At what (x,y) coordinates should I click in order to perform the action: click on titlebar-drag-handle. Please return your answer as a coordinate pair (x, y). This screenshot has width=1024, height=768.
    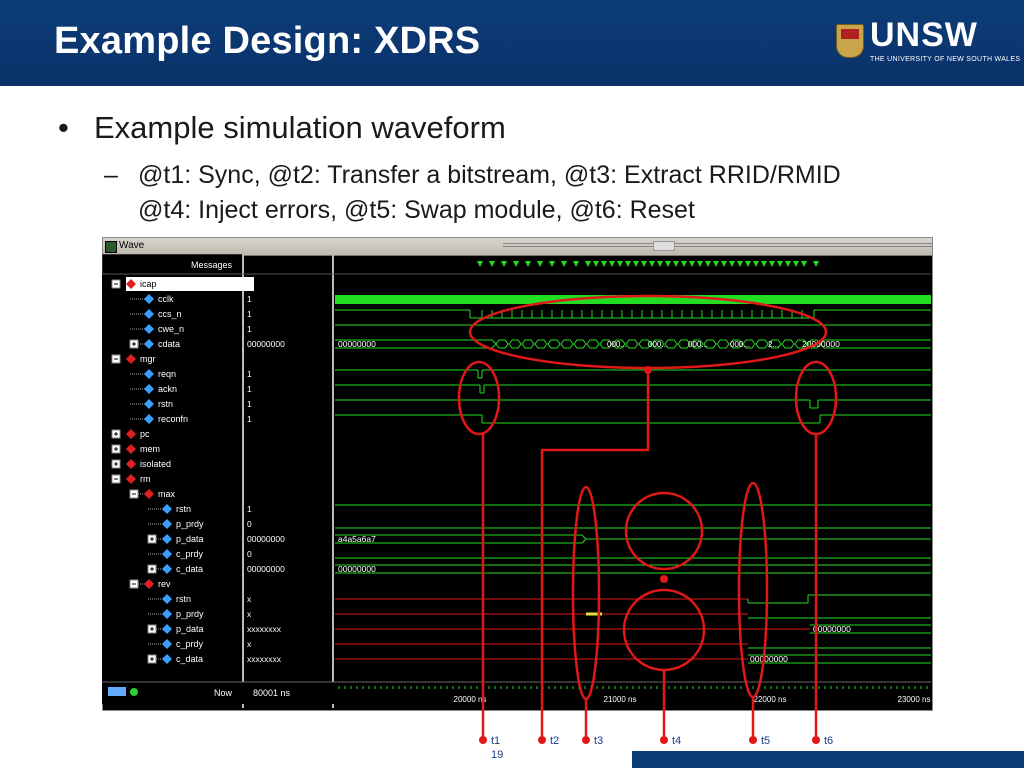
    Looking at the image, I should click on (664, 246).